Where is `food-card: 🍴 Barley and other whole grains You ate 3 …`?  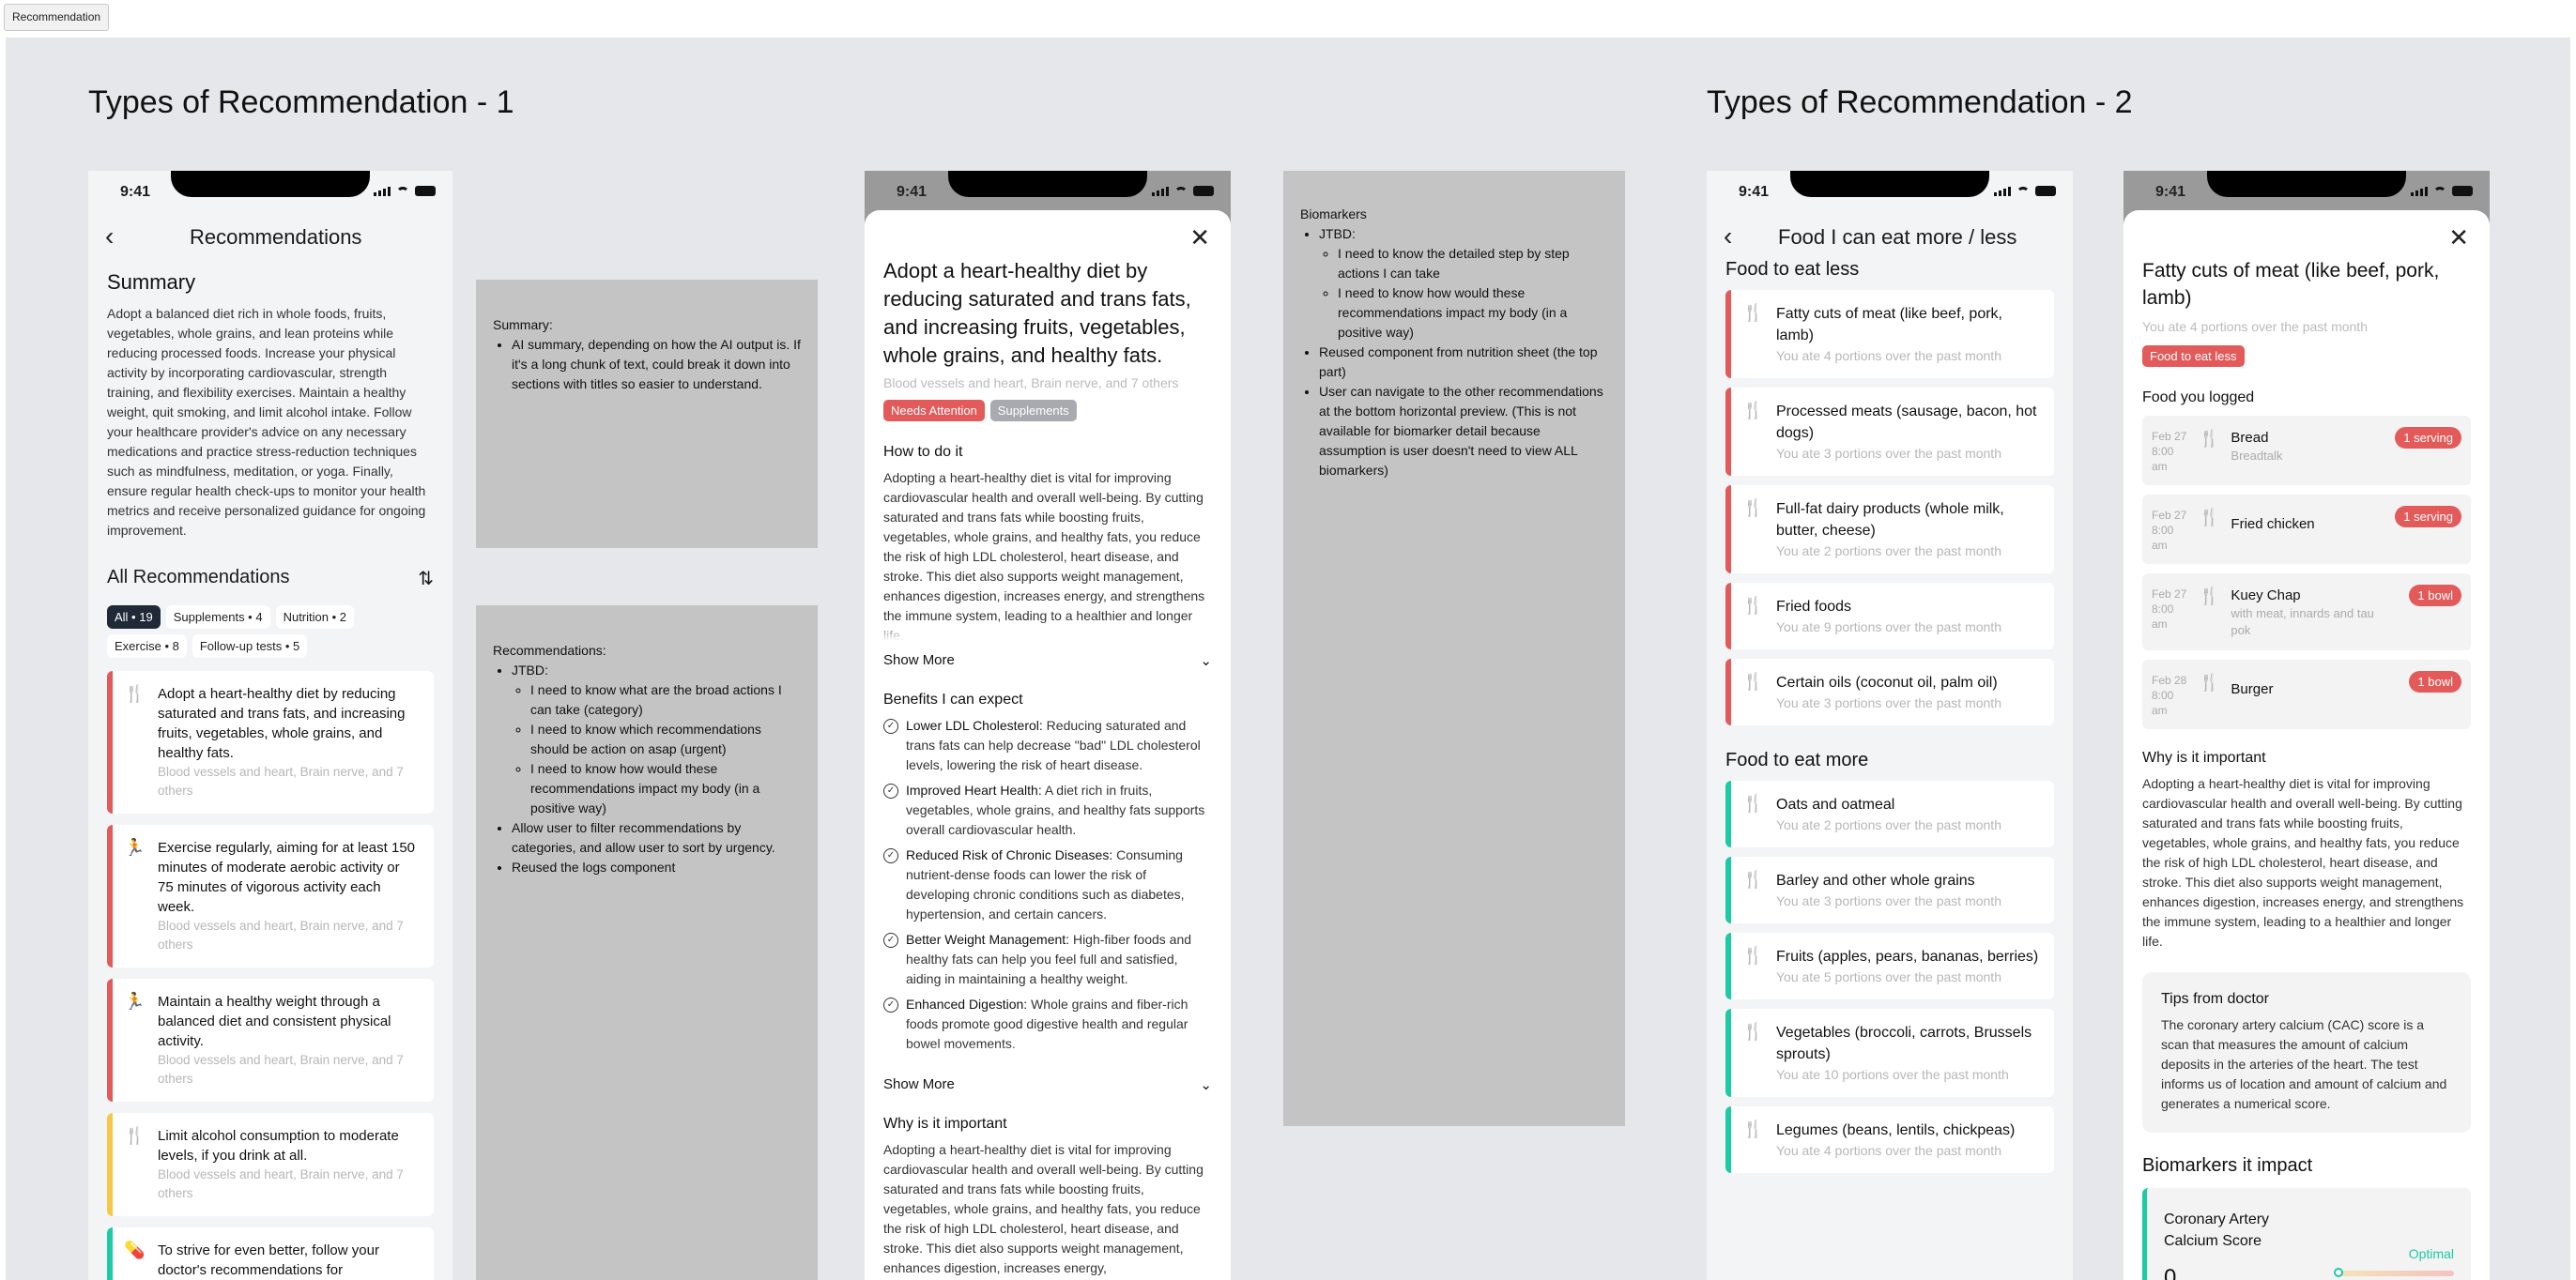 food-card: 🍴 Barley and other whole grains You ate 3 … is located at coordinates (1890, 890).